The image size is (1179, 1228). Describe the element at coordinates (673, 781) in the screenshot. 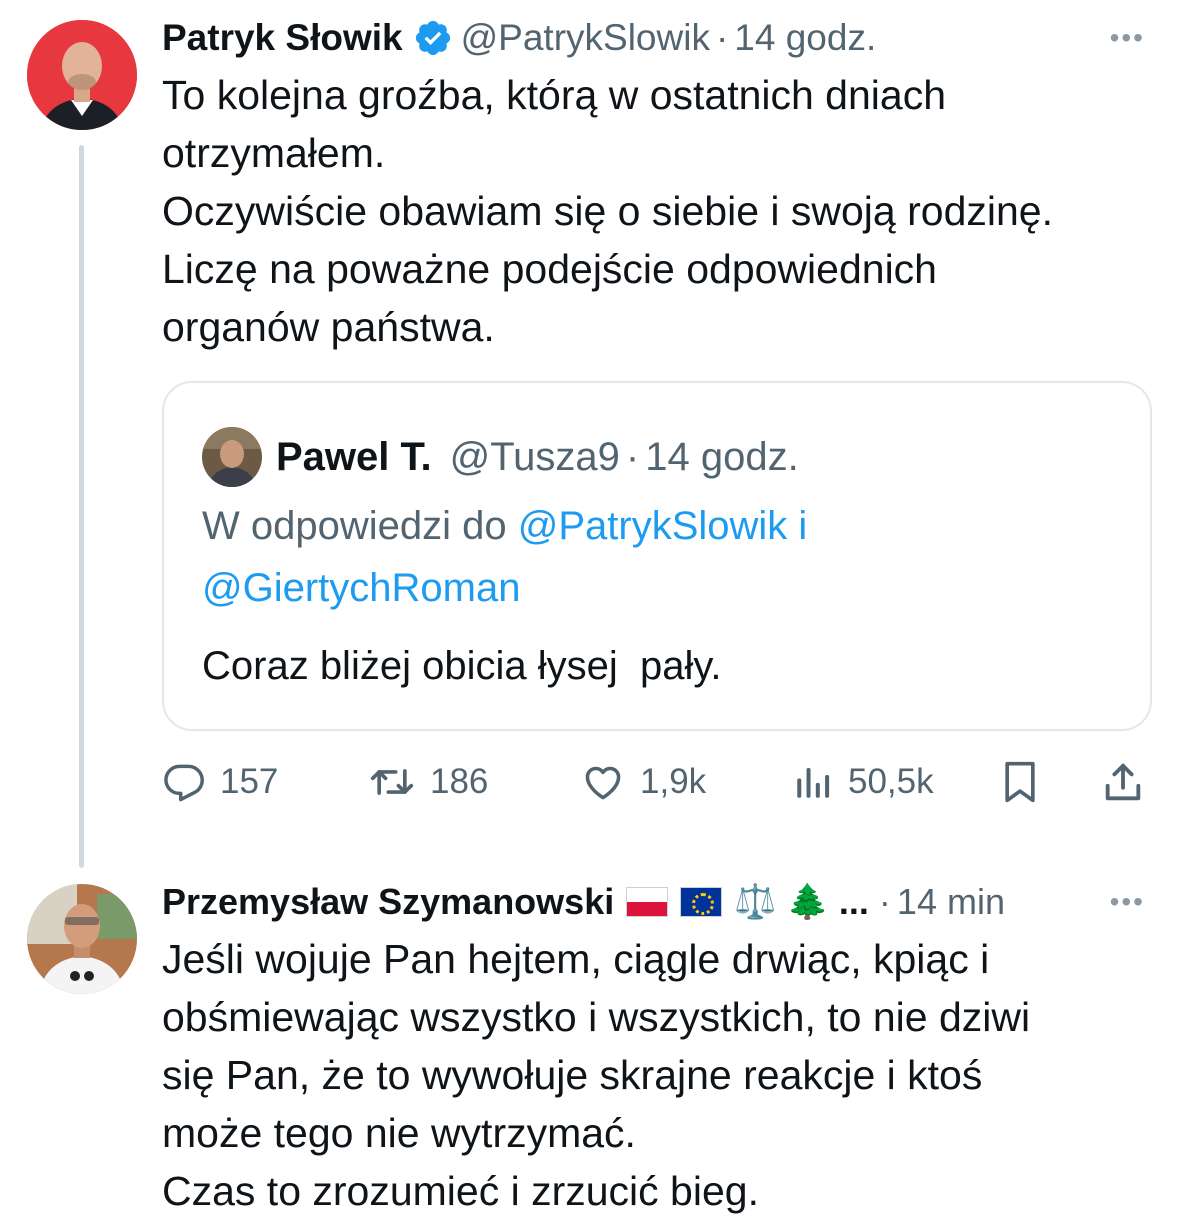

I see `like-count: 1,9k` at that location.